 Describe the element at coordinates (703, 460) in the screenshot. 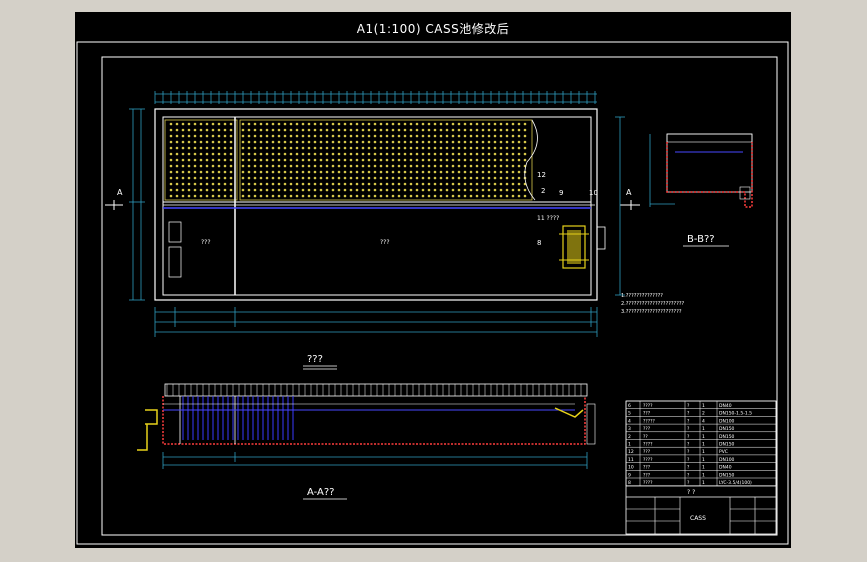

I see `title-block-cell: 1` at that location.